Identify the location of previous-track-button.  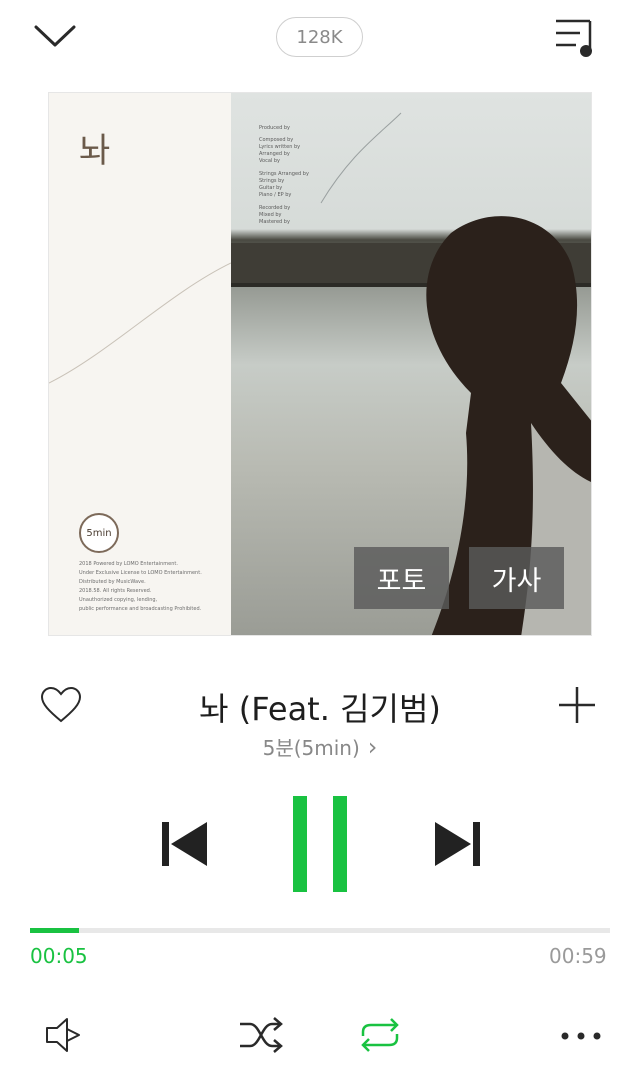
(184, 844).